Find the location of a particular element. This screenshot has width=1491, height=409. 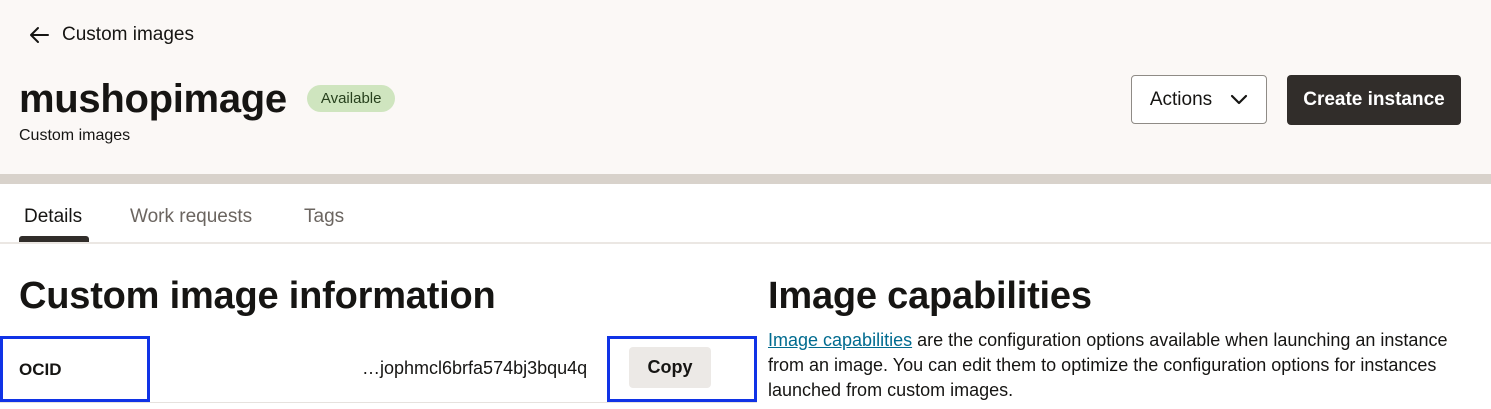

tab-bar: Details Work requests Tags is located at coordinates (745, 214).